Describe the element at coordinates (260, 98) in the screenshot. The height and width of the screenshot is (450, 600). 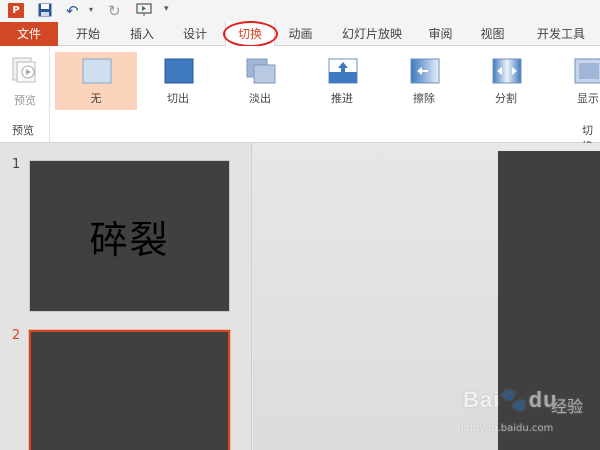
I see `transition-label: 淡出` at that location.